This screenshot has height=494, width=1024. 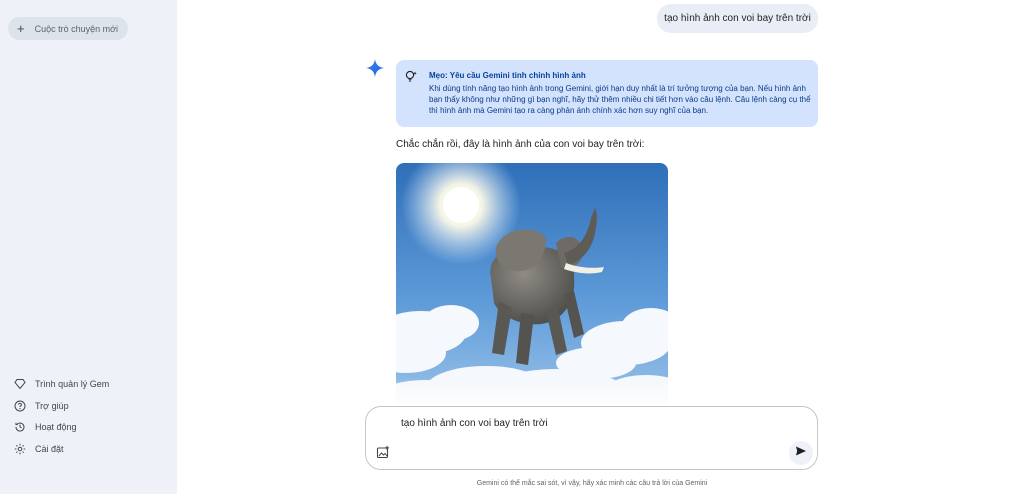 What do you see at coordinates (52, 406) in the screenshot?
I see `sidebar-item-label: Trợ giúp` at bounding box center [52, 406].